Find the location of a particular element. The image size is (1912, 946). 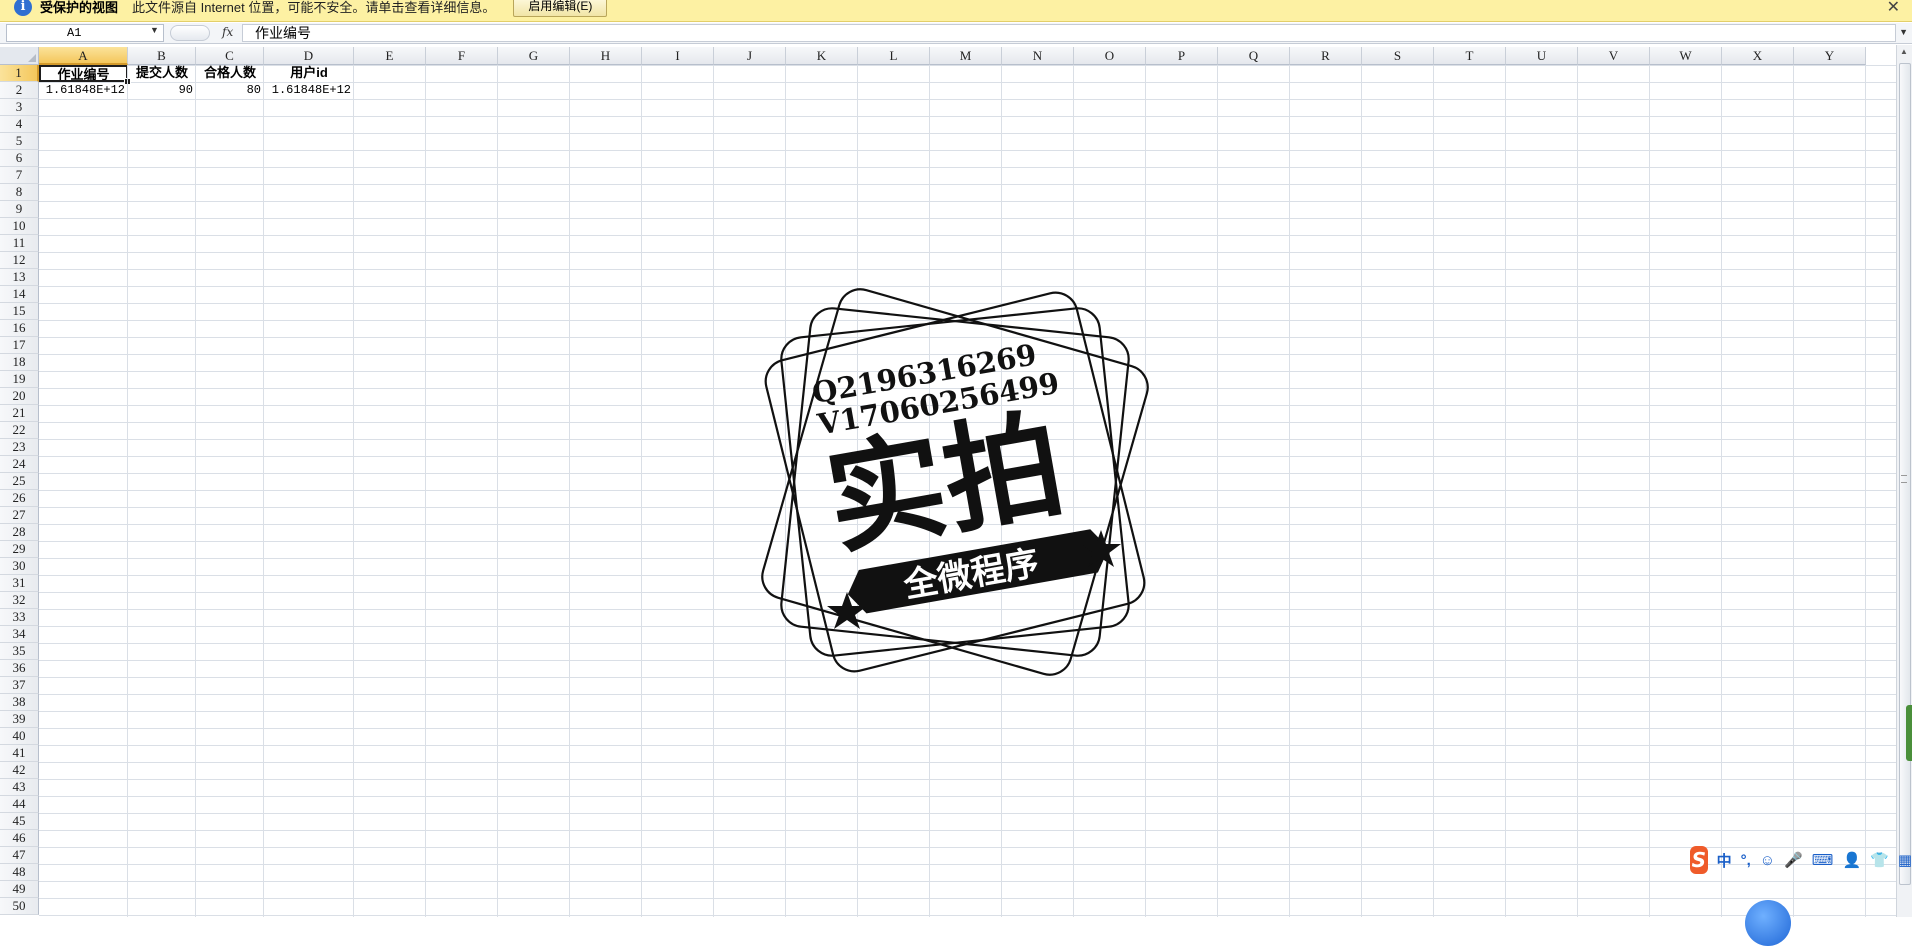

row-header-50: 50 is located at coordinates (19, 906).